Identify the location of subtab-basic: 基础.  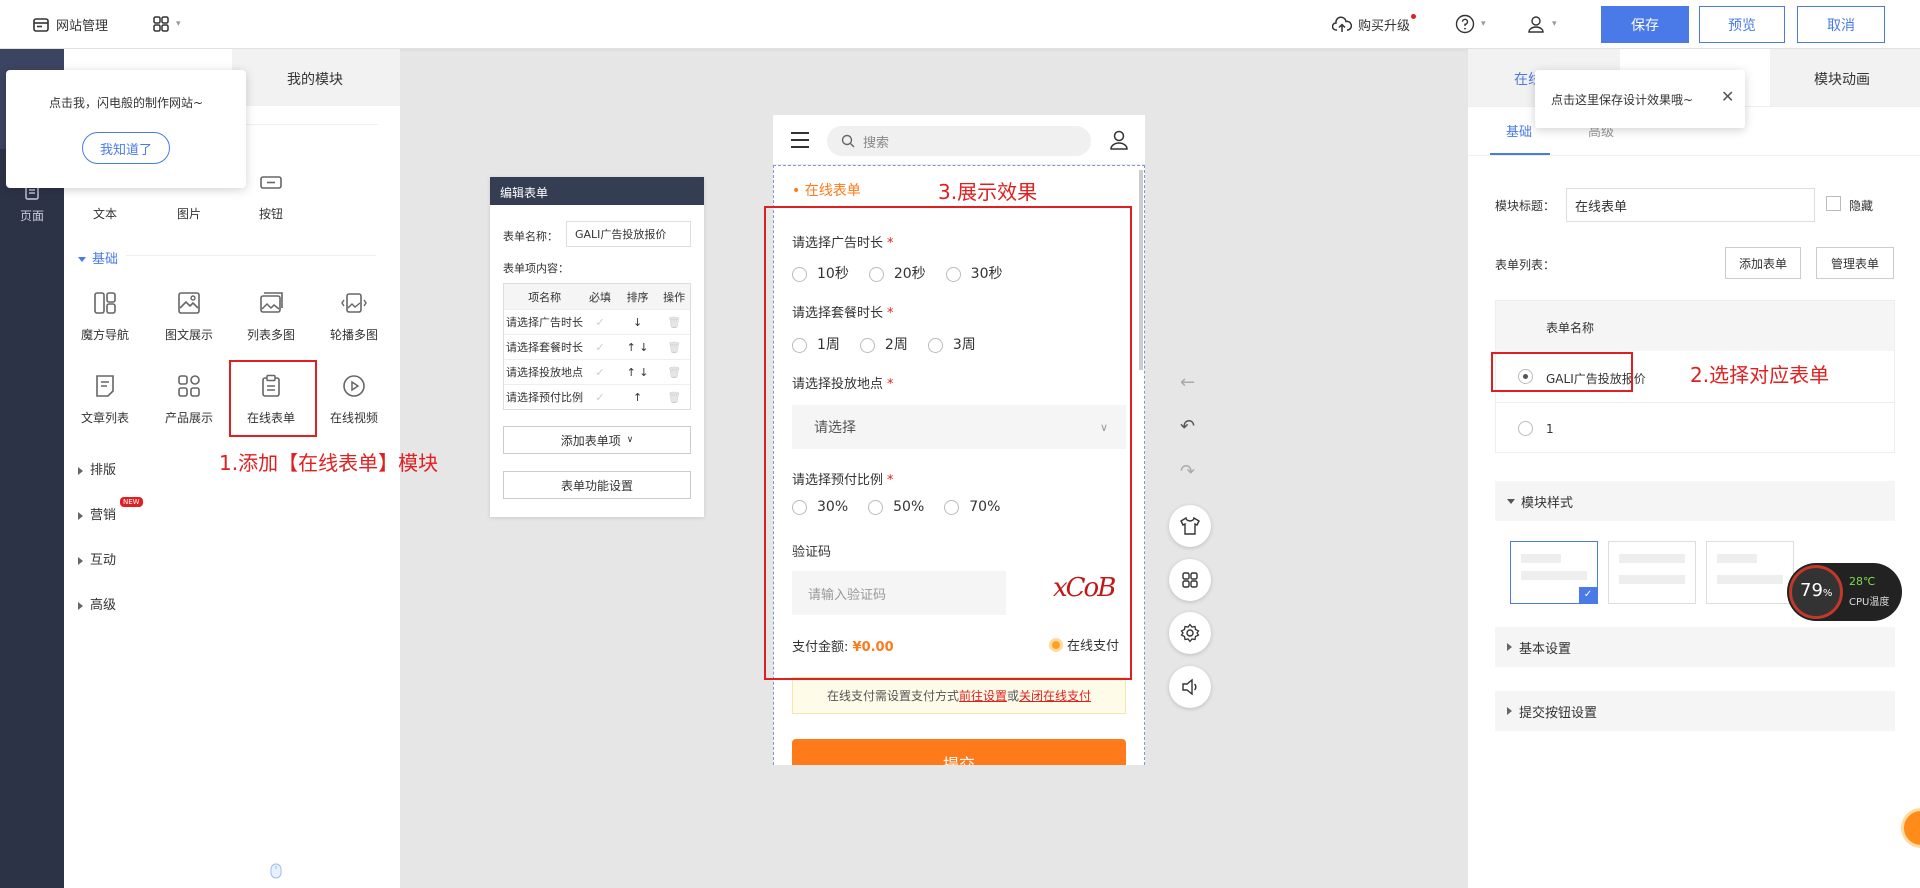
(1519, 130).